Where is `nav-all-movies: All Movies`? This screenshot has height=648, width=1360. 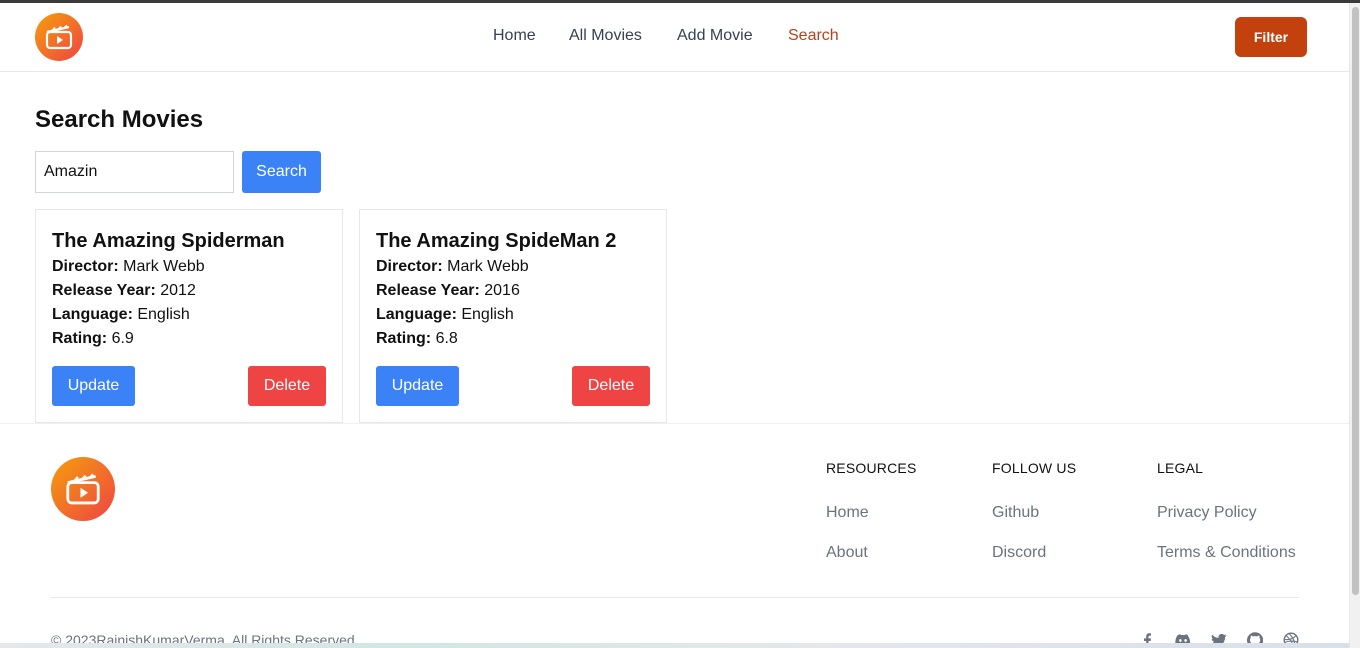
nav-all-movies: All Movies is located at coordinates (605, 36).